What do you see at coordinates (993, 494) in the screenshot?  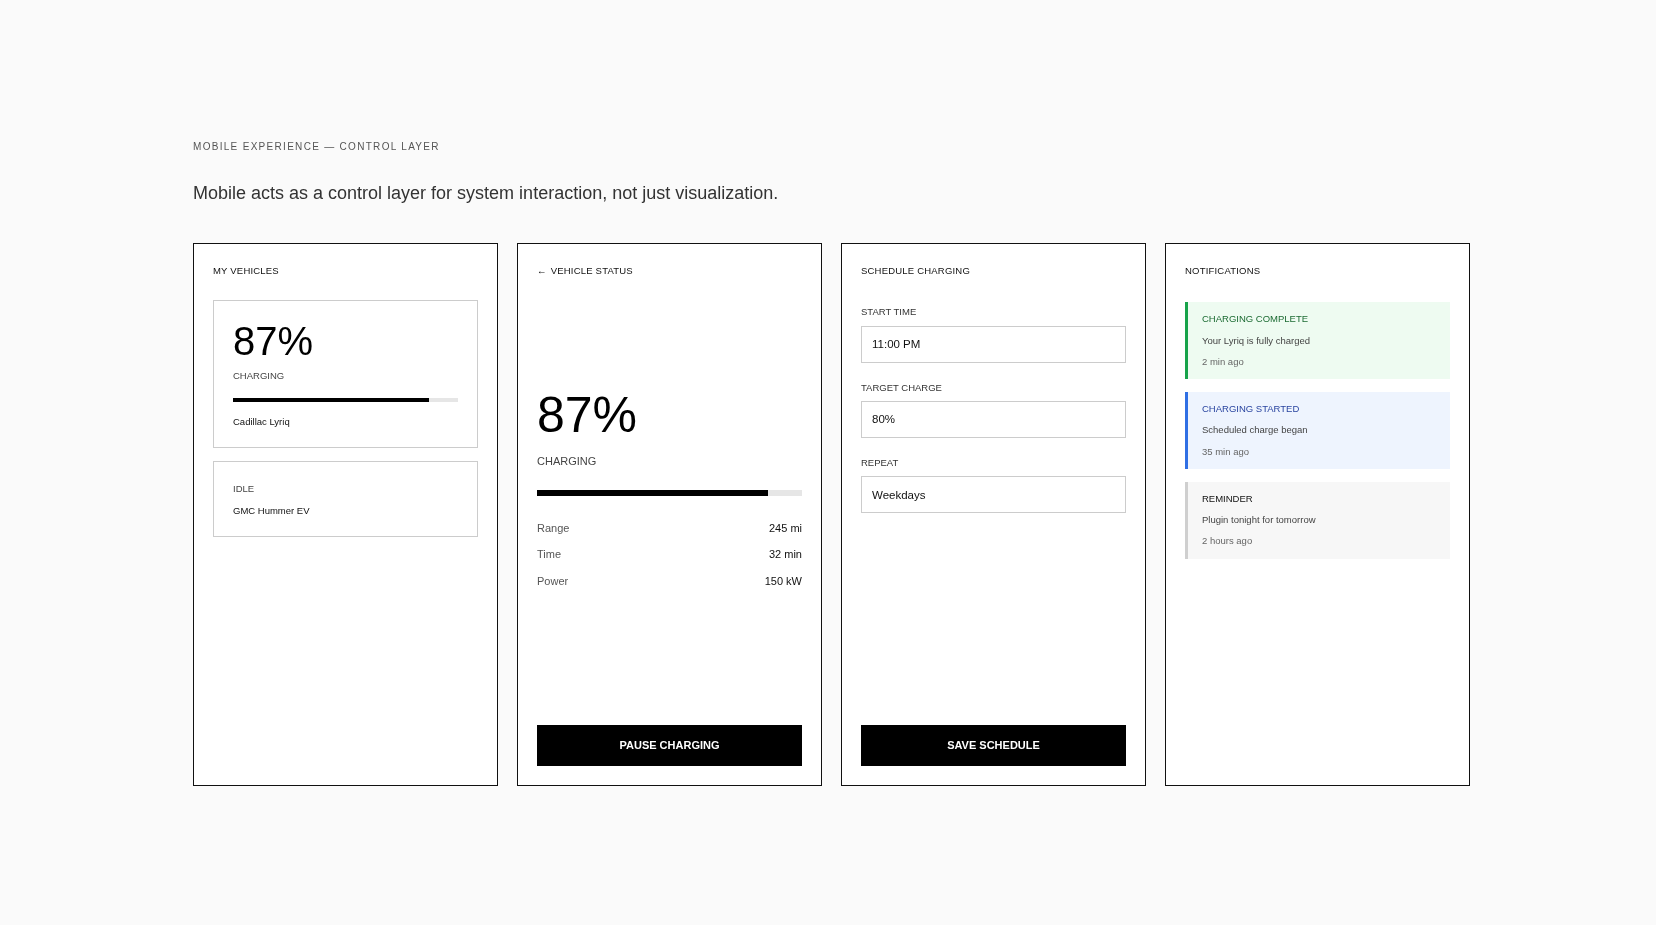 I see `input-field: Weekdays` at bounding box center [993, 494].